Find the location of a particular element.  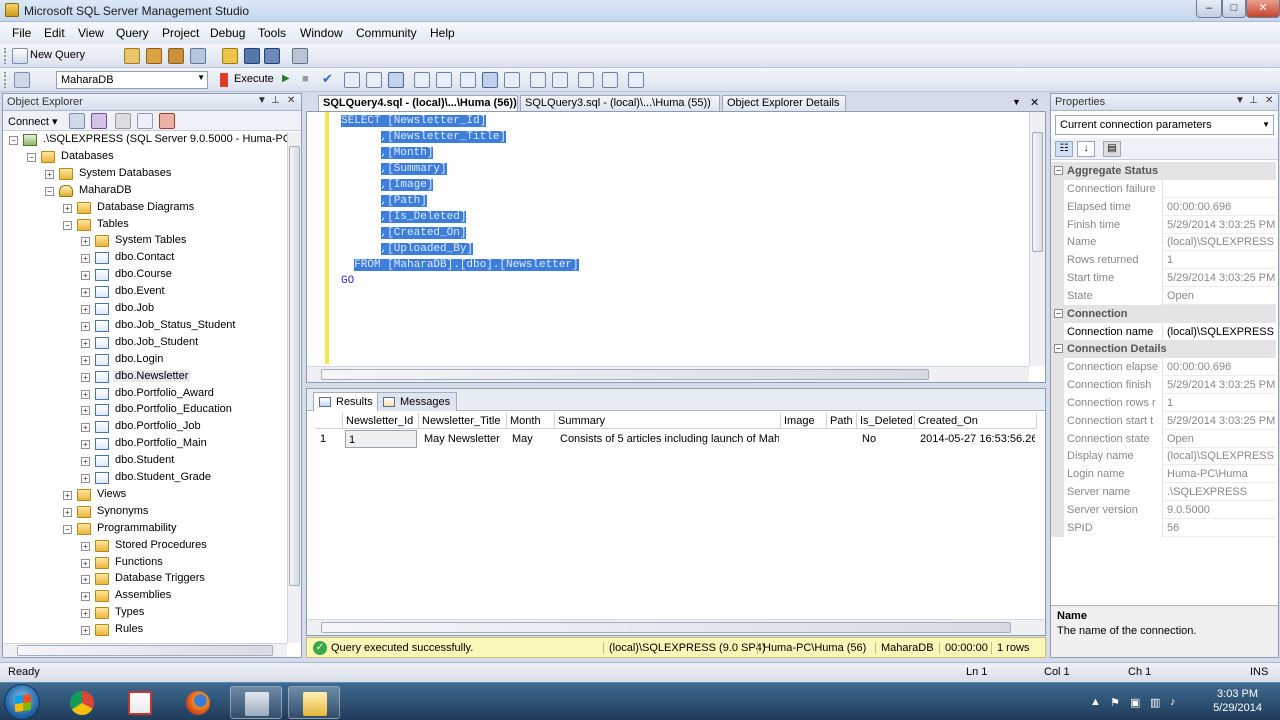

refresh-icon is located at coordinates (167, 121).